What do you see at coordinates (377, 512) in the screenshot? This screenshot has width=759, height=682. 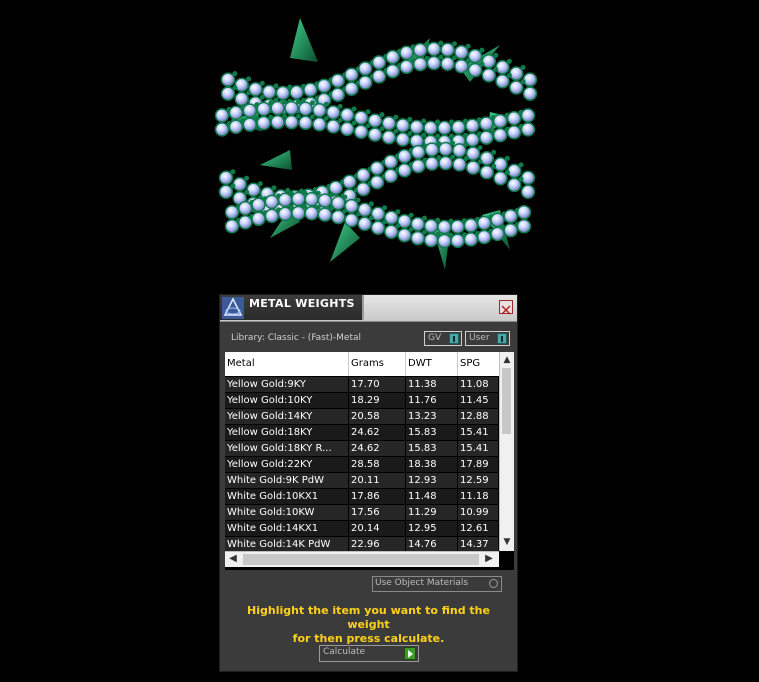 I see `grams-cell: 17.56` at bounding box center [377, 512].